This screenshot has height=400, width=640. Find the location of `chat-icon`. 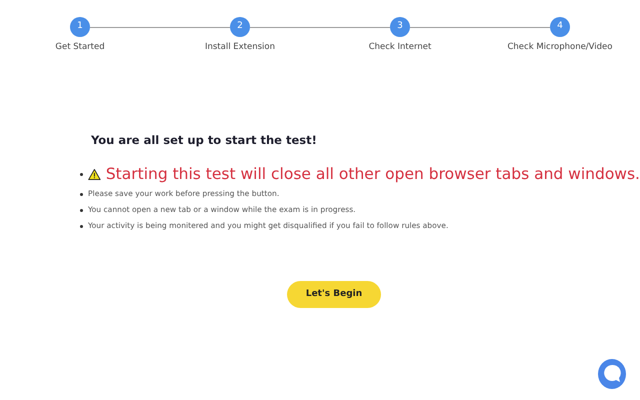

chat-icon is located at coordinates (612, 375).